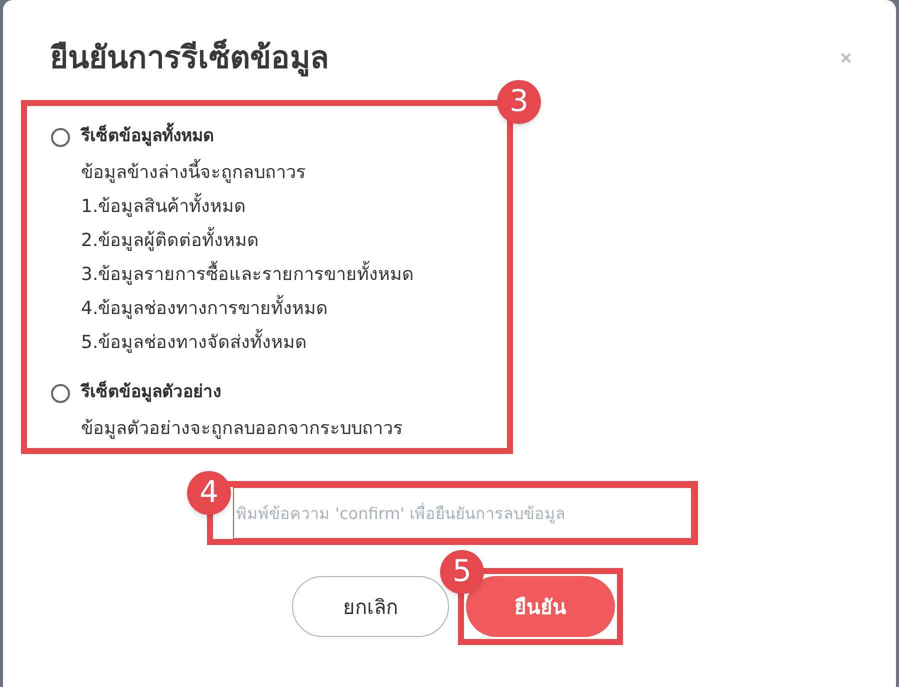 The width and height of the screenshot is (899, 687). I want to click on confirm-input-field: พิมพ์ข้อความ 'confirm' เพื่อยืนยันการลบข้อมูล, so click(462, 513).